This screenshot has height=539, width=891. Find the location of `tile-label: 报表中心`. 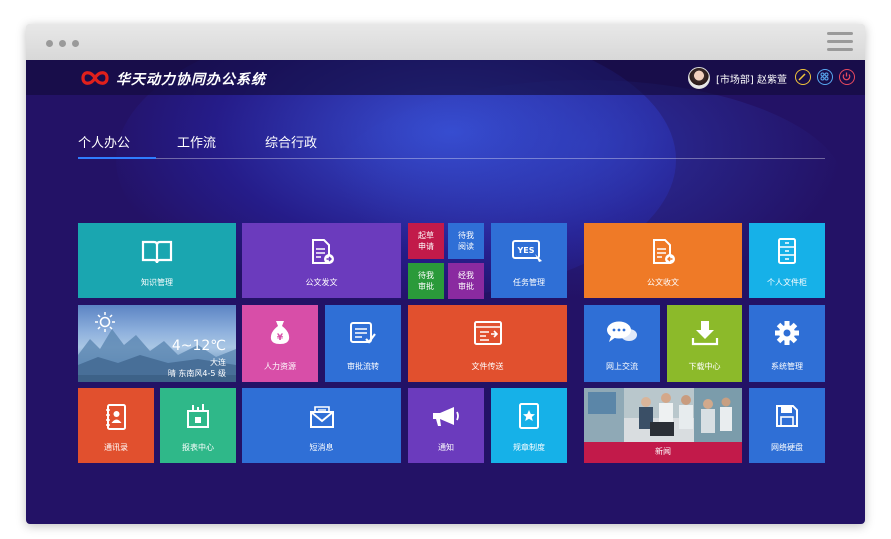

tile-label: 报表中心 is located at coordinates (198, 447).